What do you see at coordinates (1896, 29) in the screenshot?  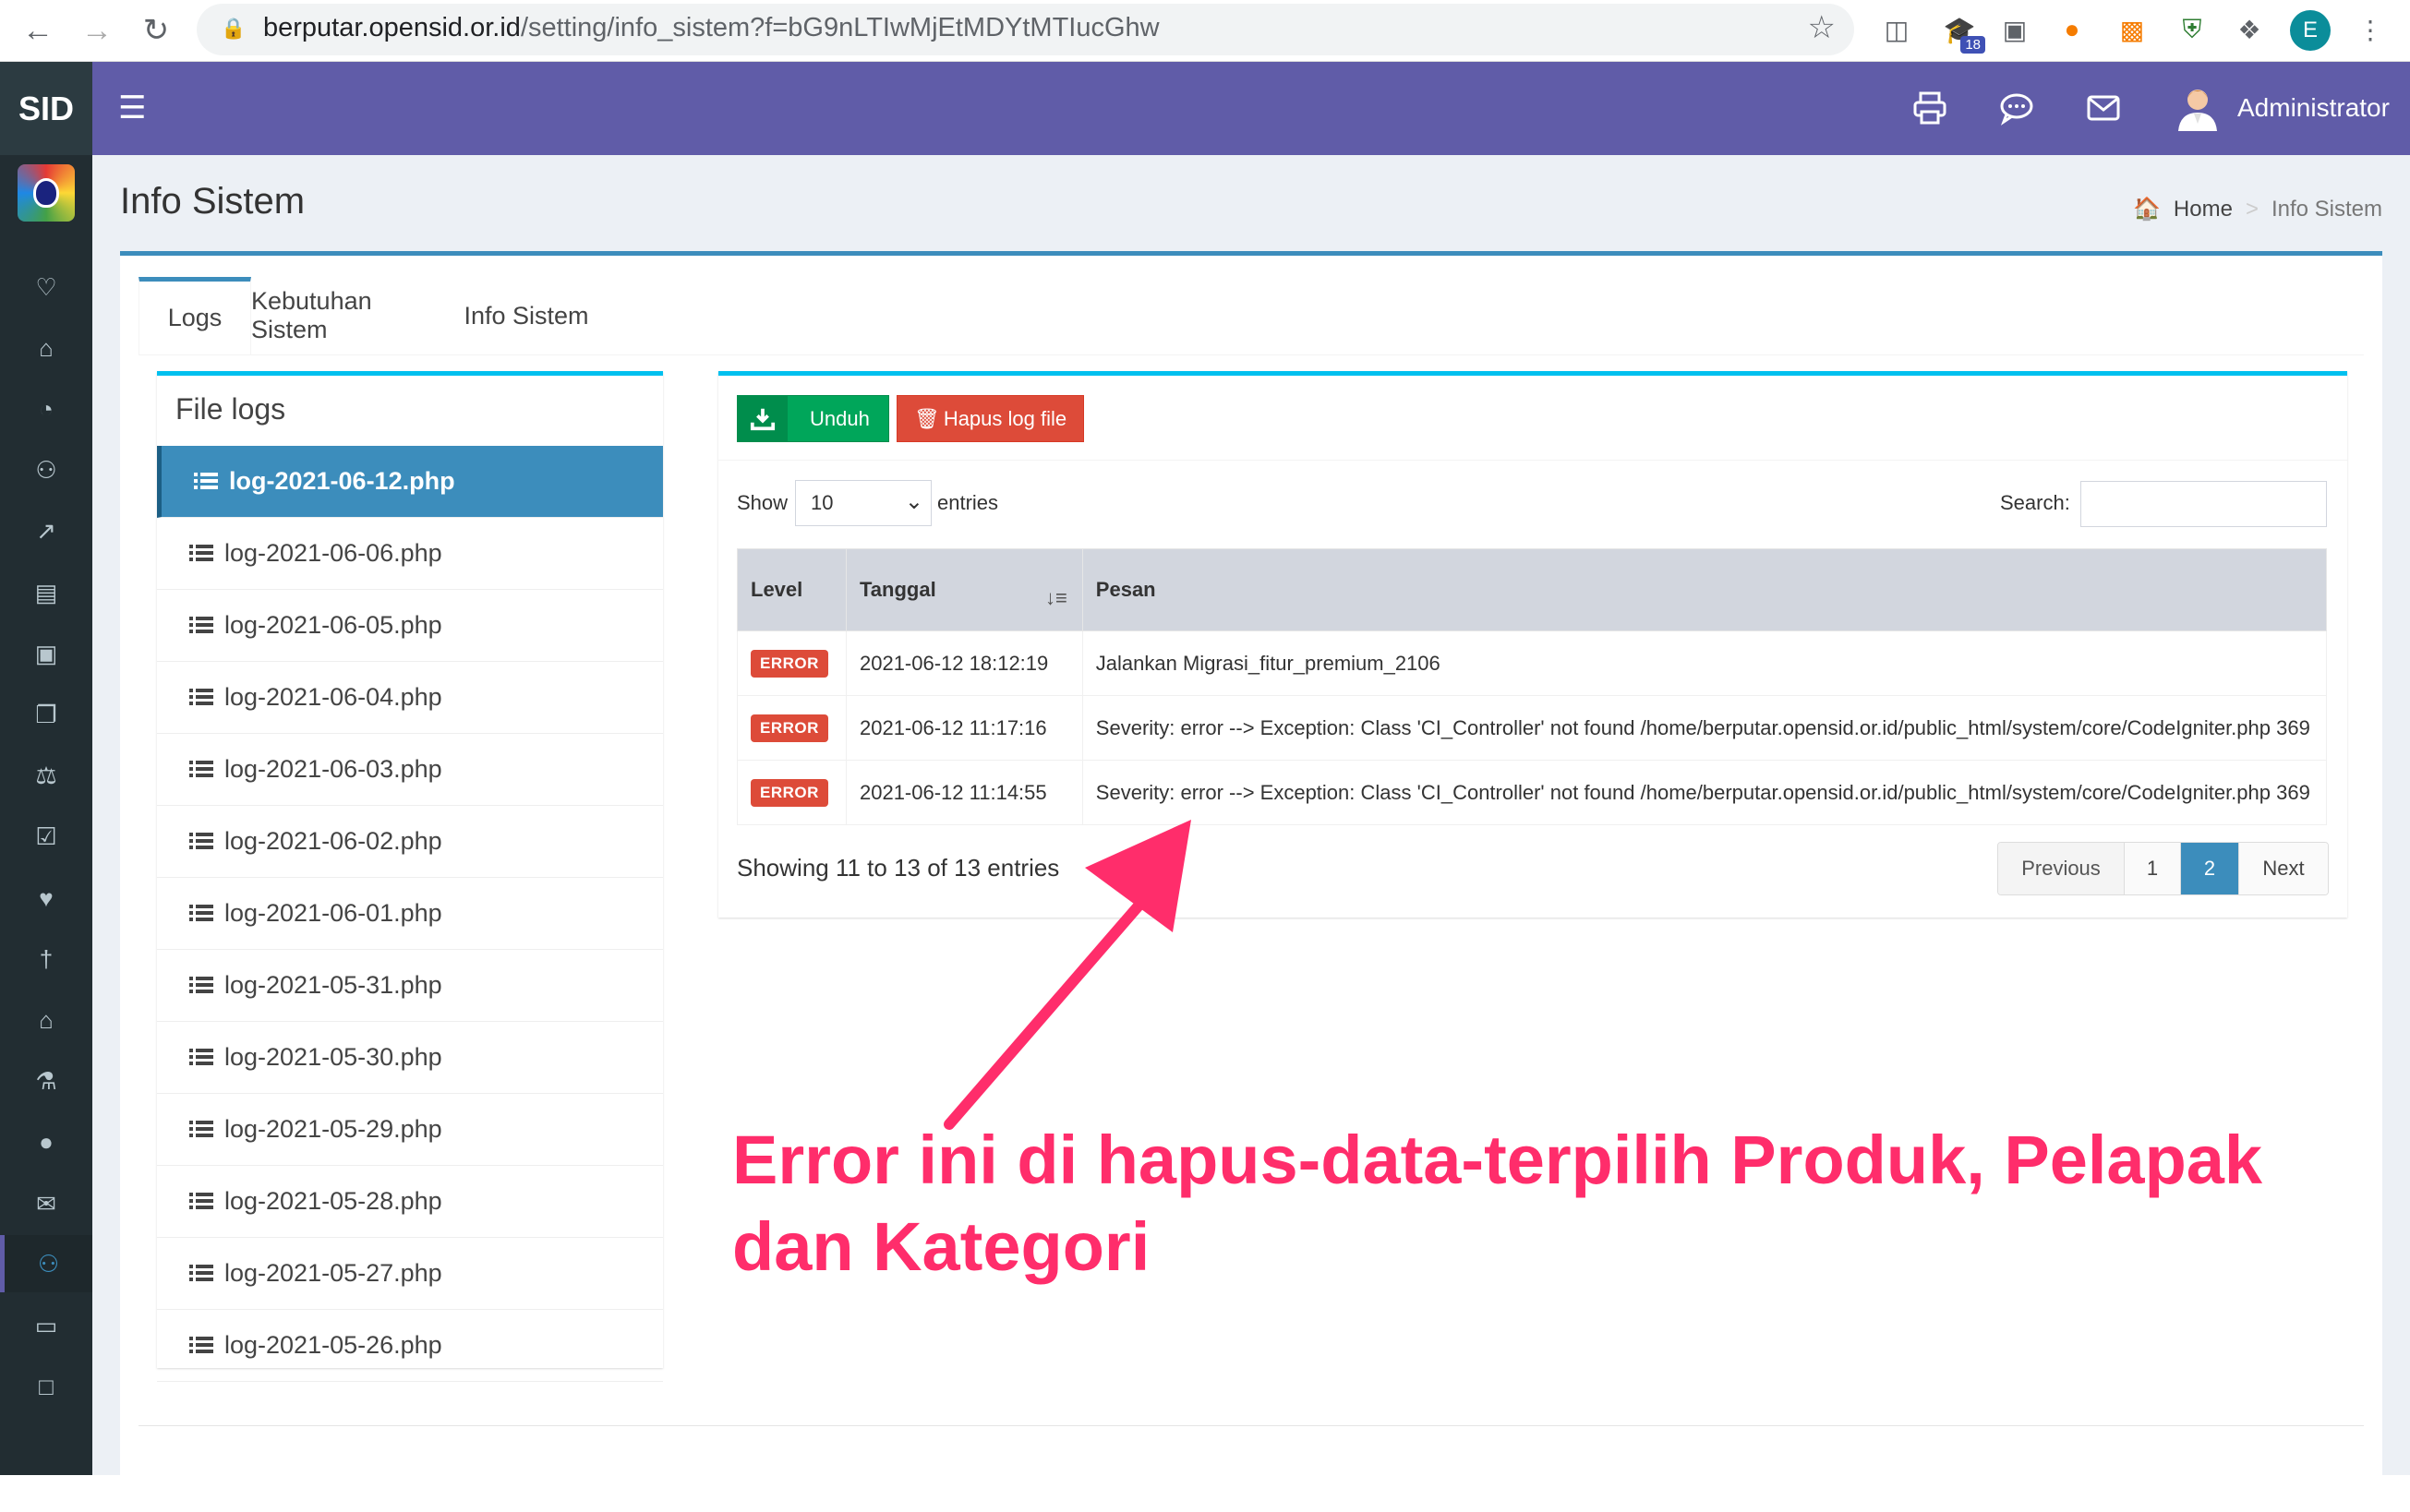 I see `trello-extension-icon: ◫` at bounding box center [1896, 29].